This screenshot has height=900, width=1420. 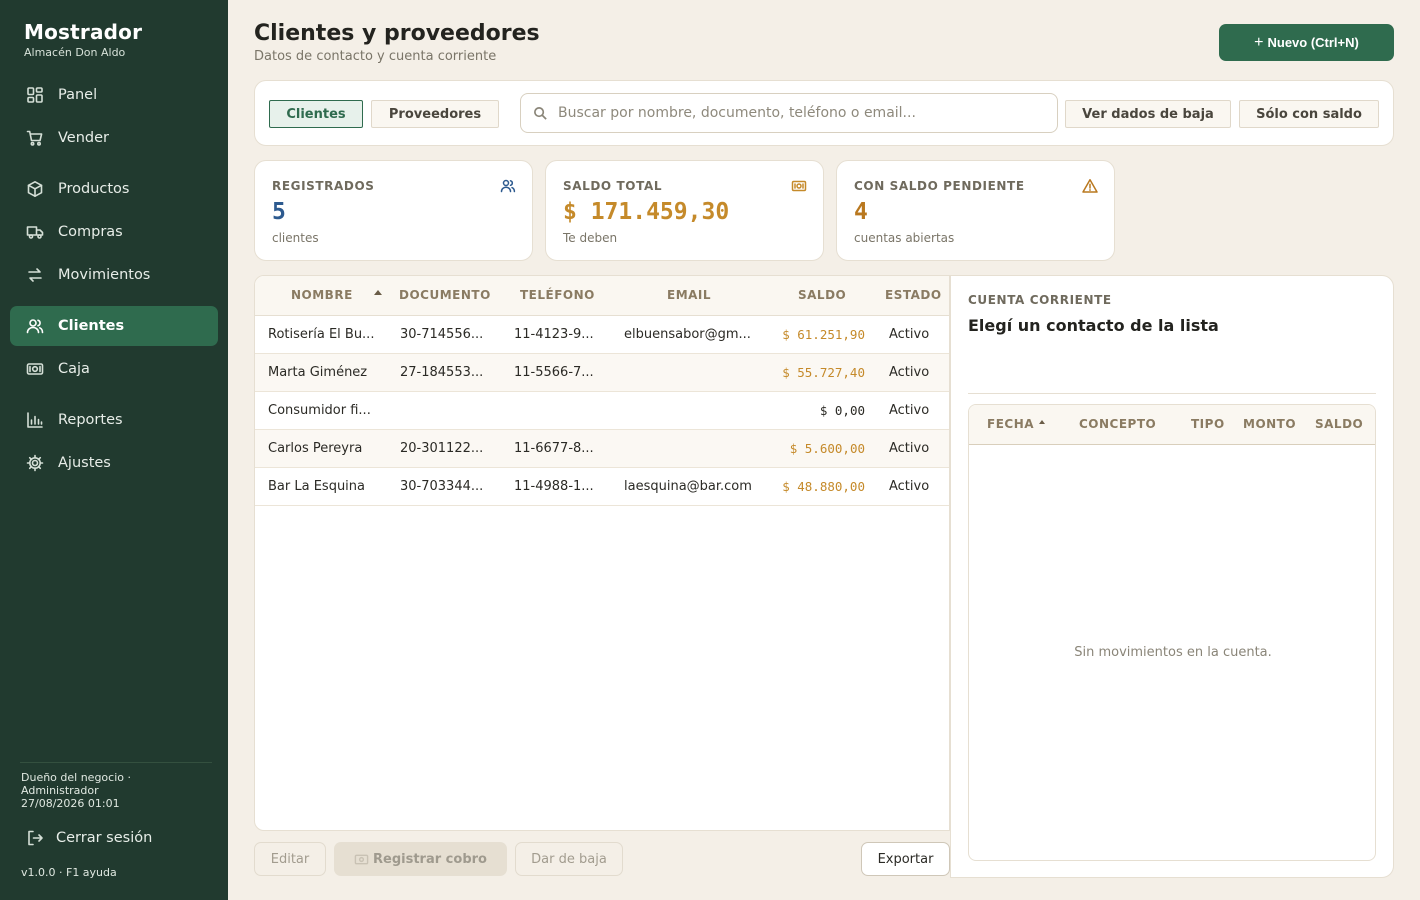 What do you see at coordinates (76, 777) in the screenshot?
I see `user-role: Dueño del negocio ·` at bounding box center [76, 777].